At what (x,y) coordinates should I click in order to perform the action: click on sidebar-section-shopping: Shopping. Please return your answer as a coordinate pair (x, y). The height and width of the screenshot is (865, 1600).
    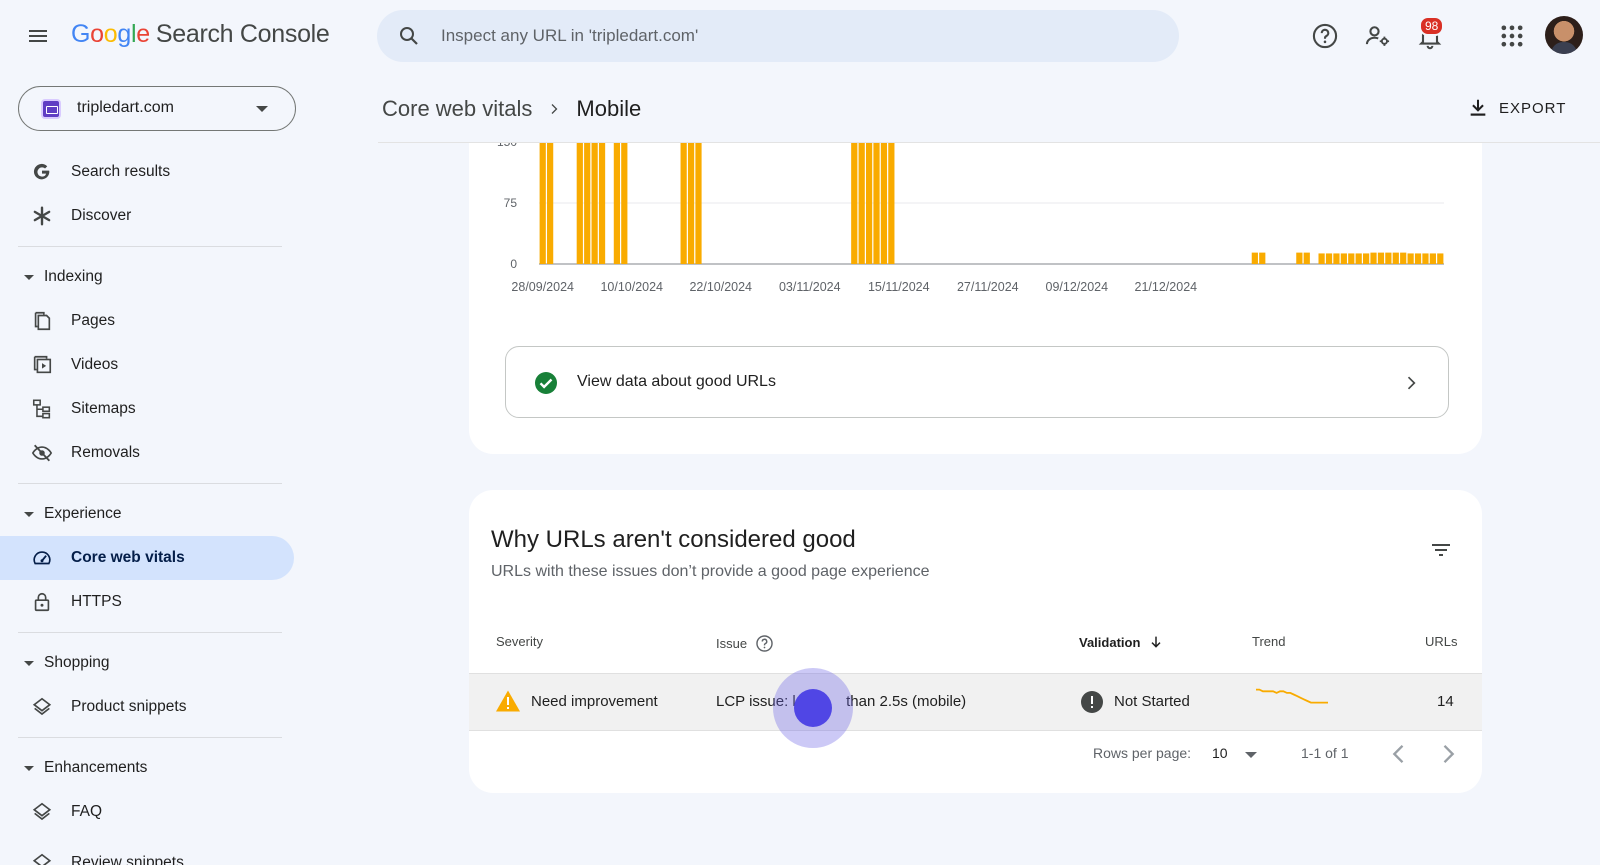
    Looking at the image, I should click on (150, 663).